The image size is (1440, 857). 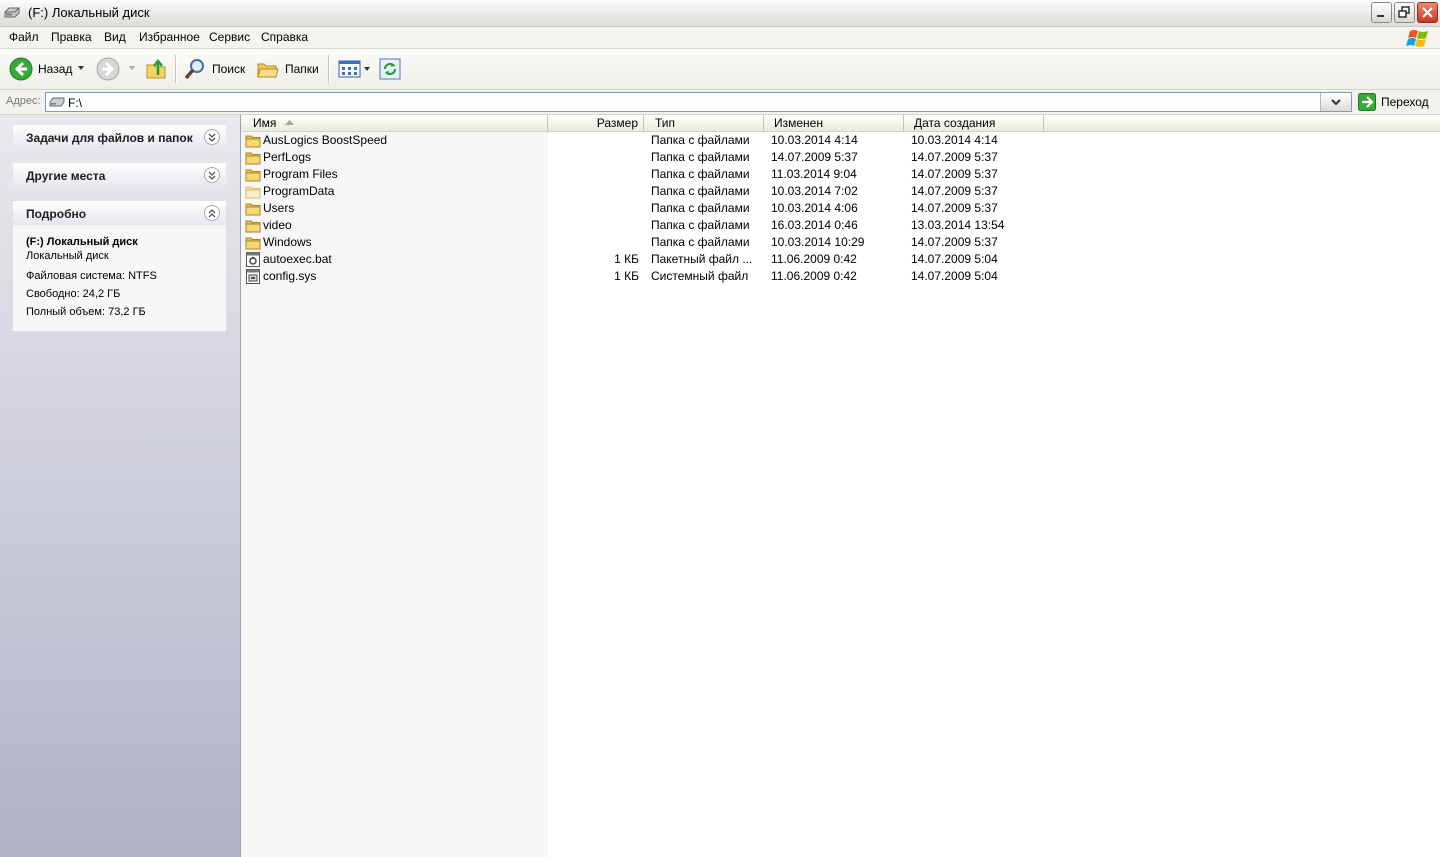 What do you see at coordinates (394, 123) in the screenshot?
I see `column-header-name: Имя` at bounding box center [394, 123].